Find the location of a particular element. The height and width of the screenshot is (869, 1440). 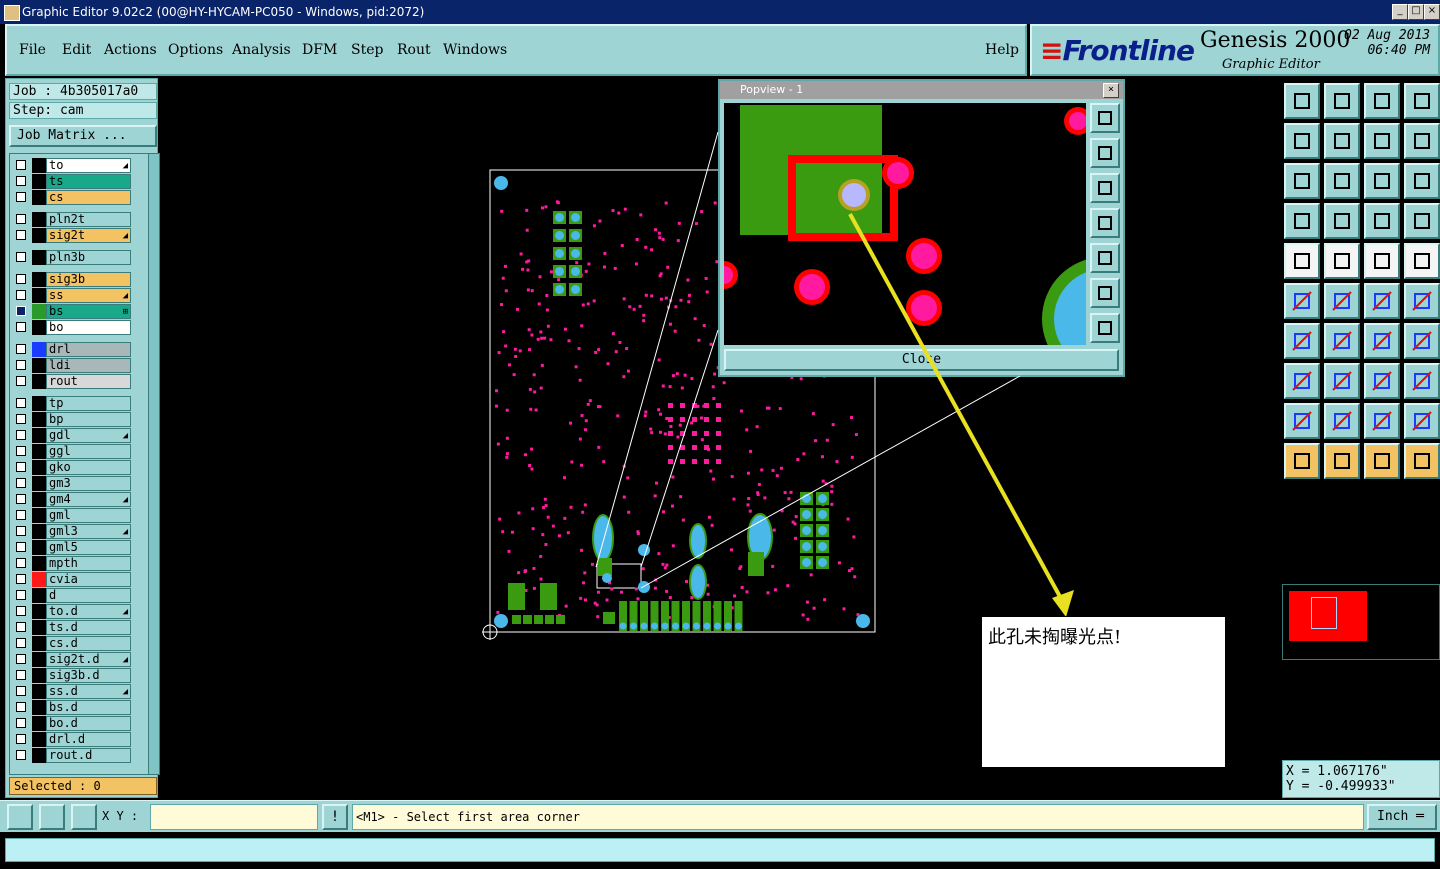

layer-name: bs ⊞ is located at coordinates (88, 311).